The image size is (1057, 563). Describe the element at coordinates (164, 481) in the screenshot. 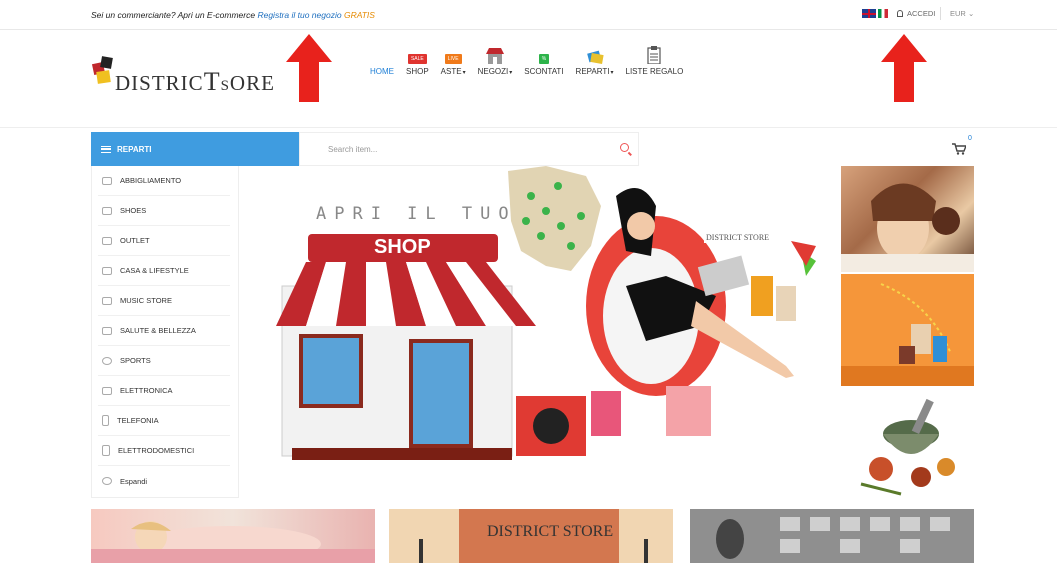

I see `category-espandi: Espandi` at that location.